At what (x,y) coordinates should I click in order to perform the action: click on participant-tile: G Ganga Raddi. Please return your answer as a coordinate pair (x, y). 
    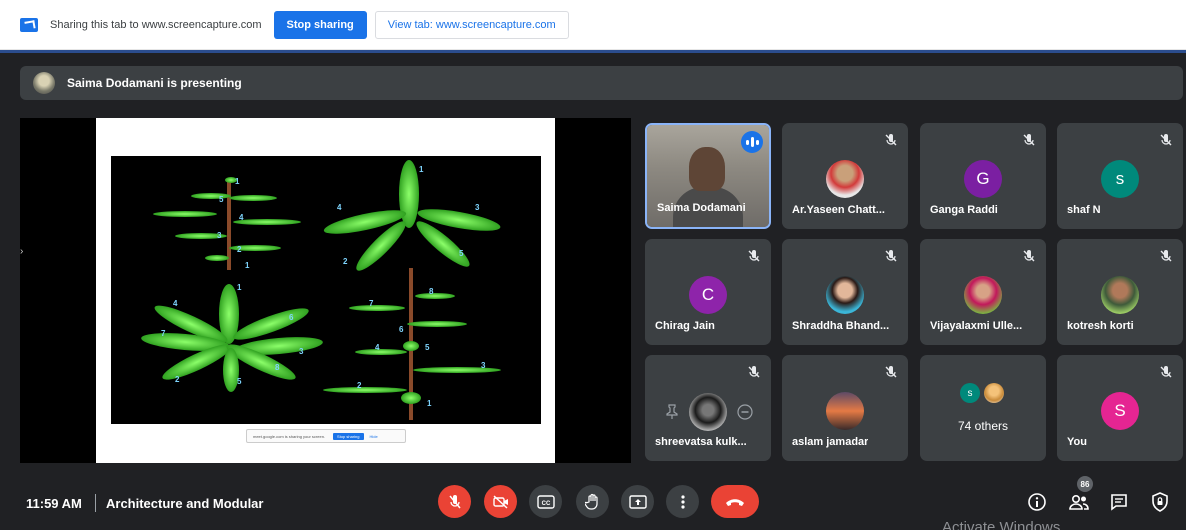
    Looking at the image, I should click on (983, 176).